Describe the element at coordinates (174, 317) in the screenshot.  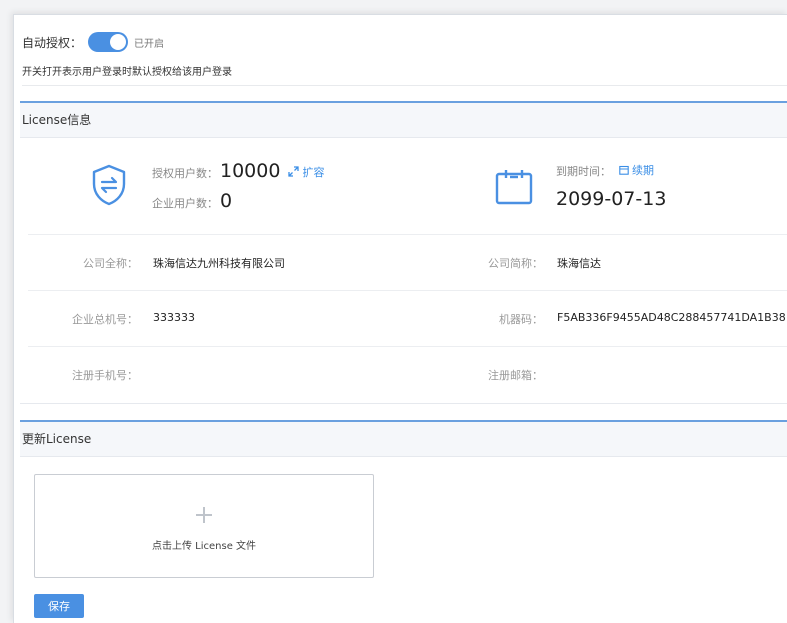
I see `switchboard-value: 333333` at that location.